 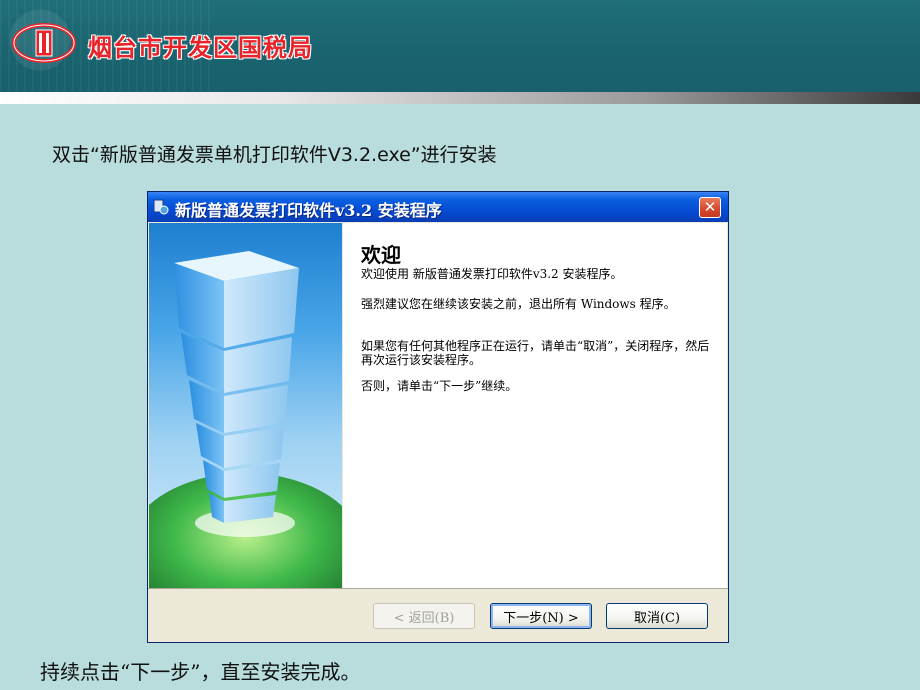 What do you see at coordinates (44, 43) in the screenshot?
I see `tax-bureau-emblem-icon` at bounding box center [44, 43].